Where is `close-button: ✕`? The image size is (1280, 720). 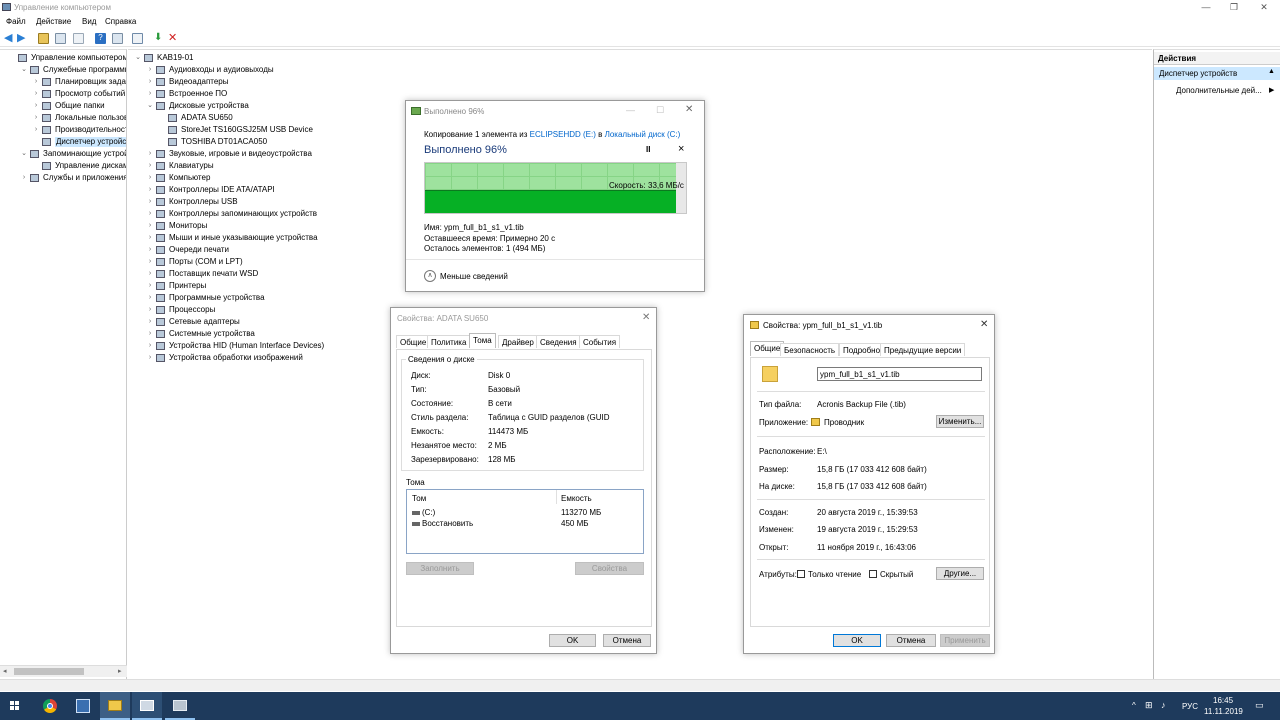
close-button: ✕ is located at coordinates (1264, 7).